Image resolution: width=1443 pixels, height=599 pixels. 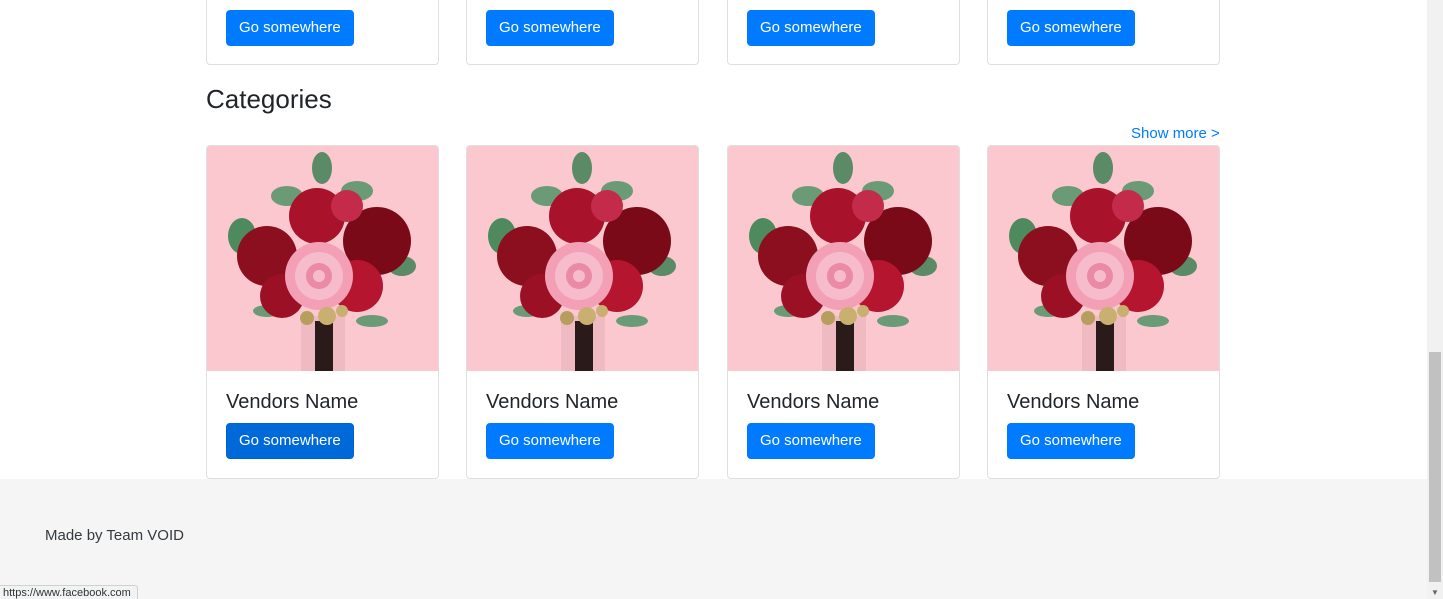 What do you see at coordinates (1175, 133) in the screenshot?
I see `show-more-link: Show more >` at bounding box center [1175, 133].